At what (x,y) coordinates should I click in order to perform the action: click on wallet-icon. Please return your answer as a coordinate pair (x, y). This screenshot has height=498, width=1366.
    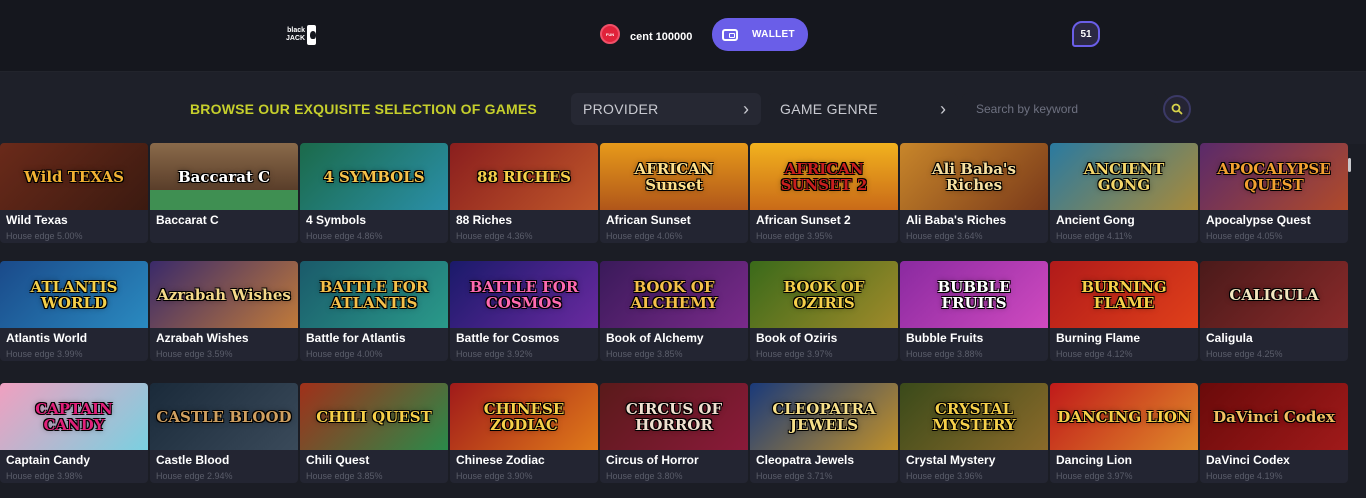
    Looking at the image, I should click on (730, 34).